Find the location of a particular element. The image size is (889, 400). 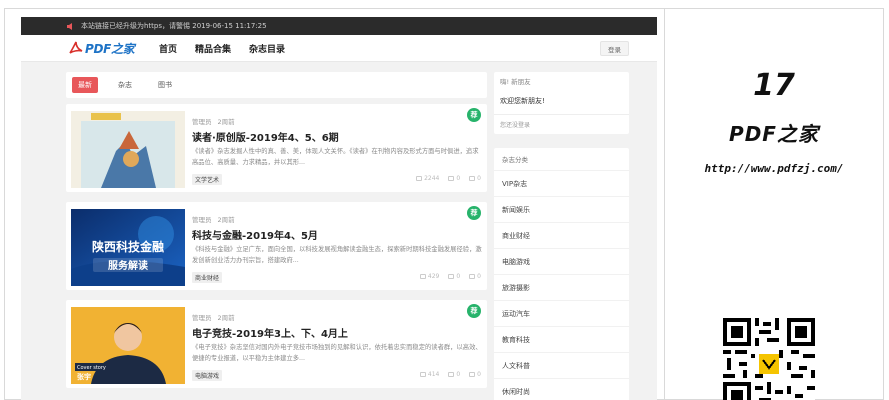

category-title: 杂志分类 is located at coordinates (515, 160).